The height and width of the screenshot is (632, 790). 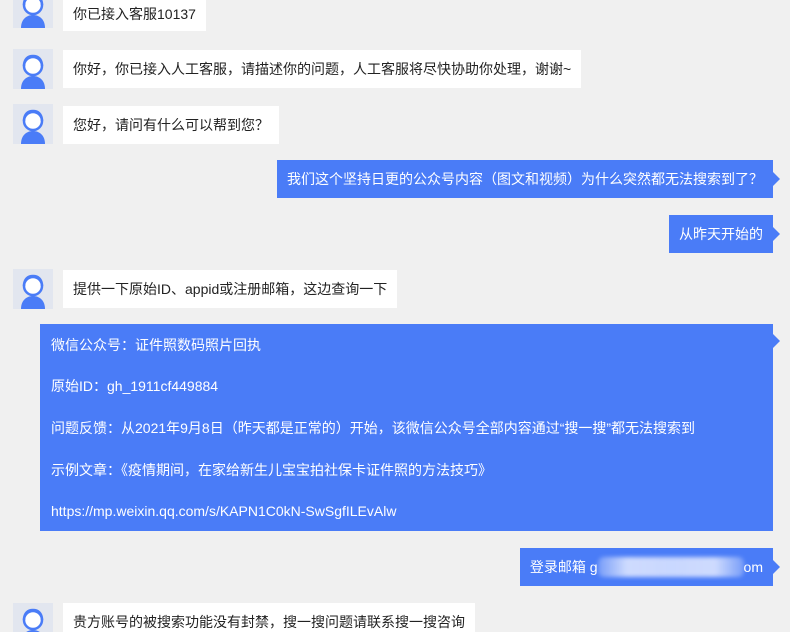 I want to click on message-text: 我们这个坚持日更的公众号内容（图文和视频）为什么突然都无法搜索到了？, so click(x=525, y=179).